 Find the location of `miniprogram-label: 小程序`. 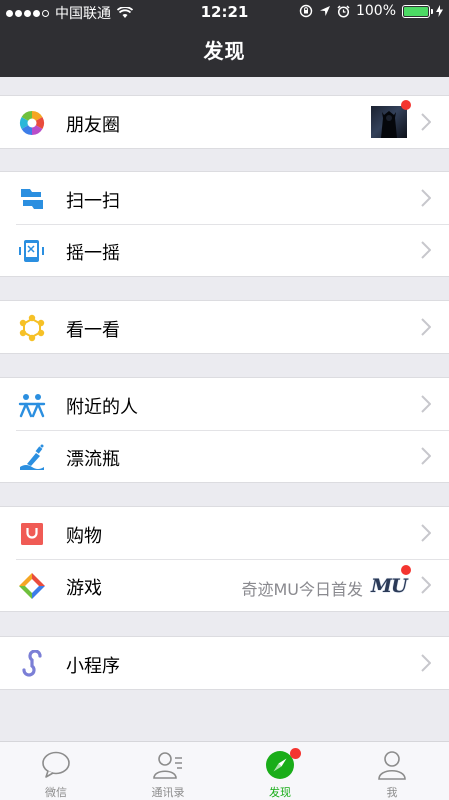

miniprogram-label: 小程序 is located at coordinates (93, 666).